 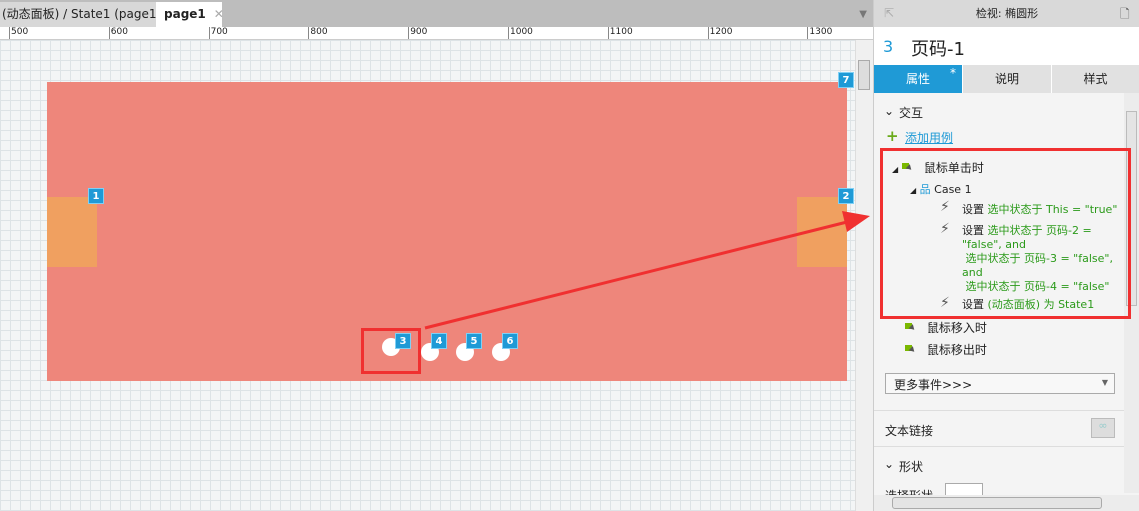 I want to click on add-case-link: 添加用例, so click(x=929, y=137).